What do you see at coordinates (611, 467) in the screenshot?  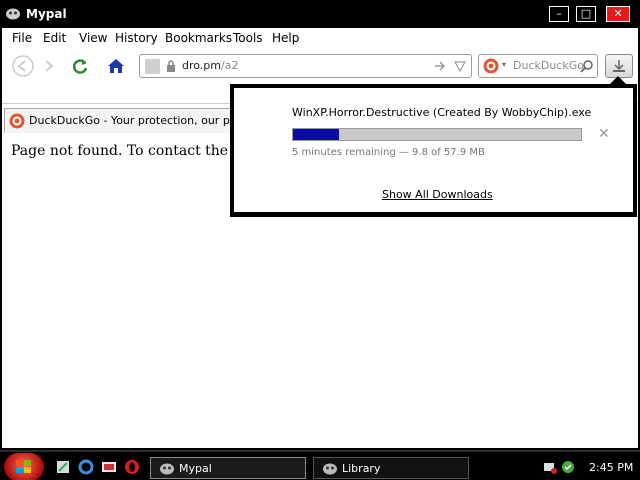 I see `taskbar-clock: 2:45 PM` at bounding box center [611, 467].